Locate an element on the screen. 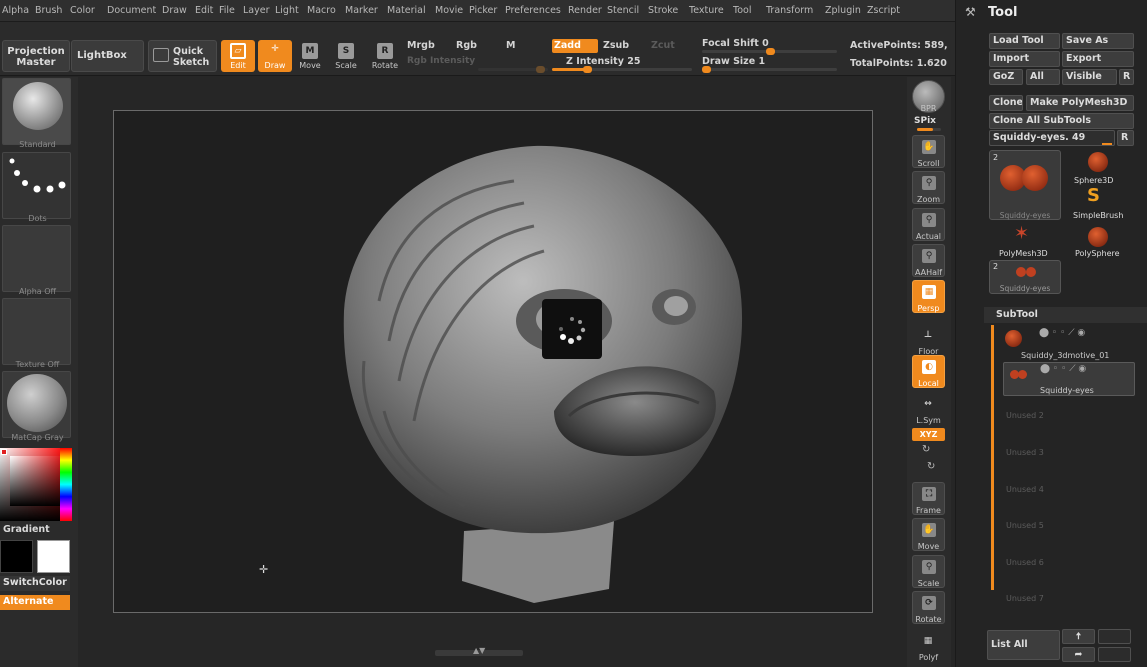 This screenshot has height=667, width=1147. rgb-intensity-slider is located at coordinates (513, 69).